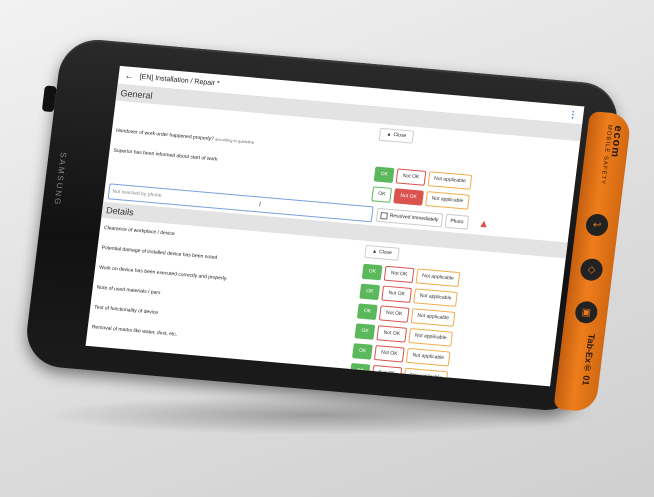 The width and height of the screenshot is (654, 497). I want to click on warning-icon: ▲, so click(483, 224).